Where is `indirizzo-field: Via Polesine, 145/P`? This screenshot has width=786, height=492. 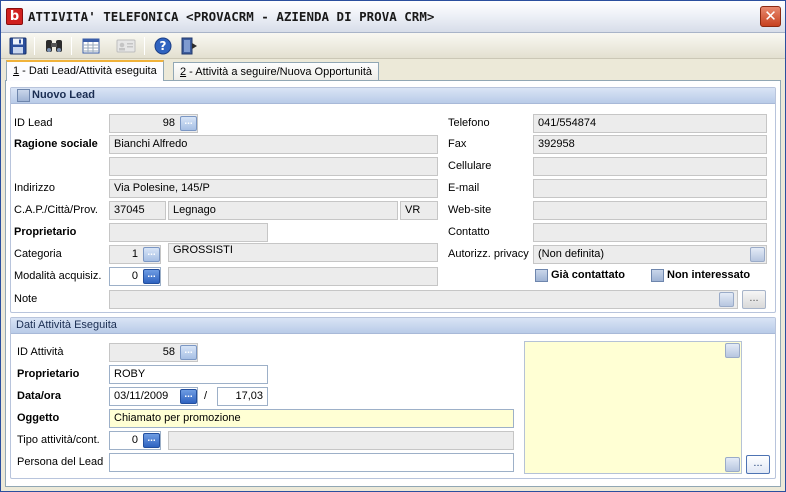
indirizzo-field: Via Polesine, 145/P is located at coordinates (273, 188).